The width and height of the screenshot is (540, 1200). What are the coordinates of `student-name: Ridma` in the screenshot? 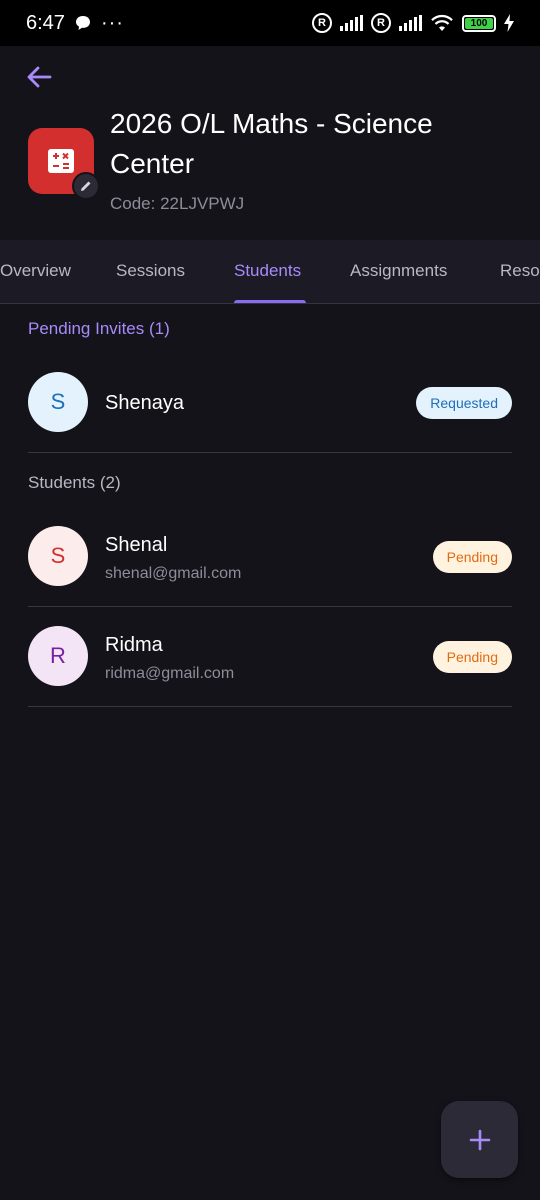 It's located at (134, 645).